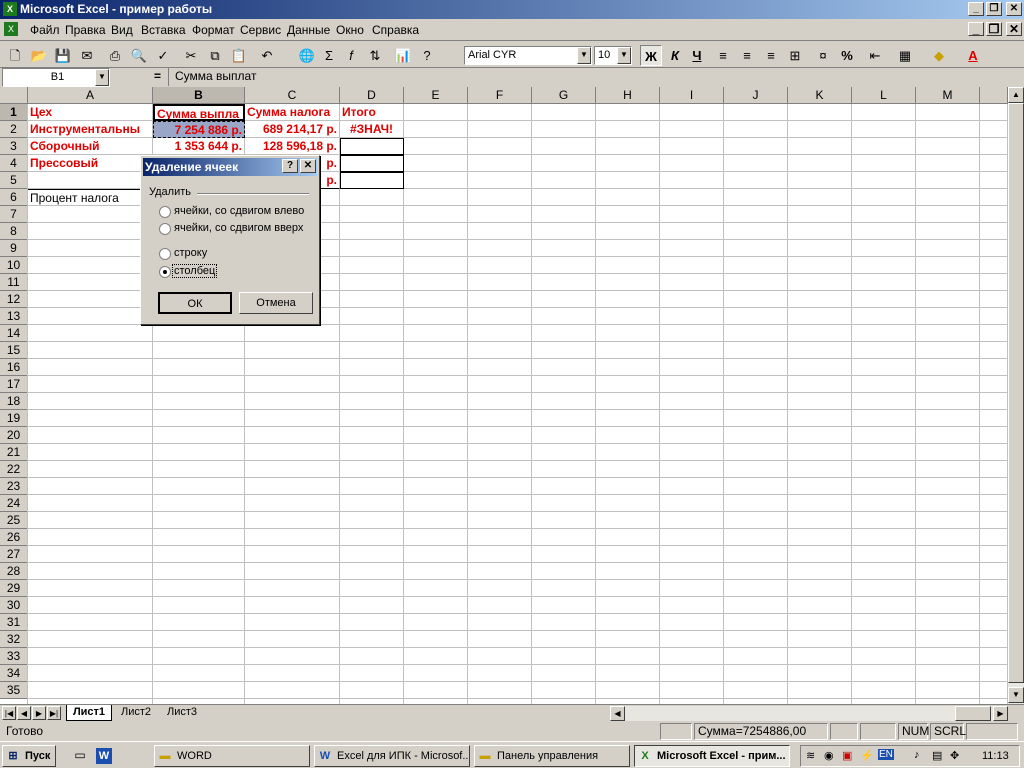 The width and height of the screenshot is (1024, 768). Describe the element at coordinates (14, 112) in the screenshot. I see `row-header: 1` at that location.